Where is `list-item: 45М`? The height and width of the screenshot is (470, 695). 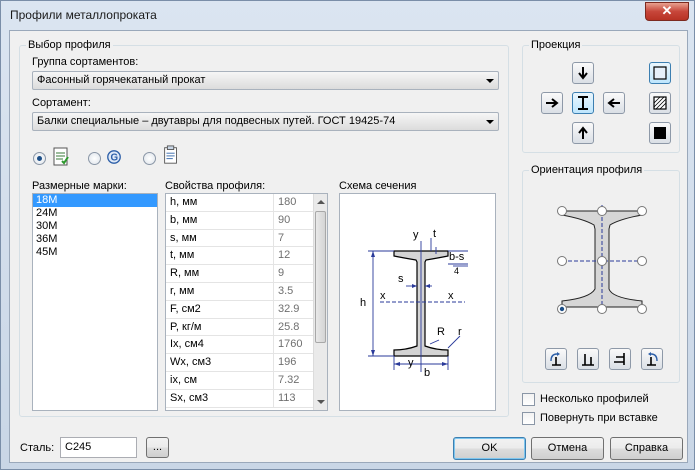
list-item: 45М is located at coordinates (95, 252).